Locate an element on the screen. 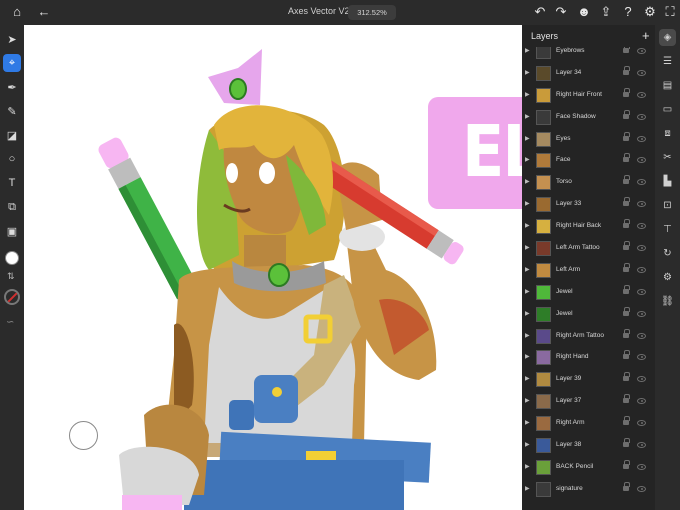 The height and width of the screenshot is (510, 680). align-button: ▙ is located at coordinates (667, 181).